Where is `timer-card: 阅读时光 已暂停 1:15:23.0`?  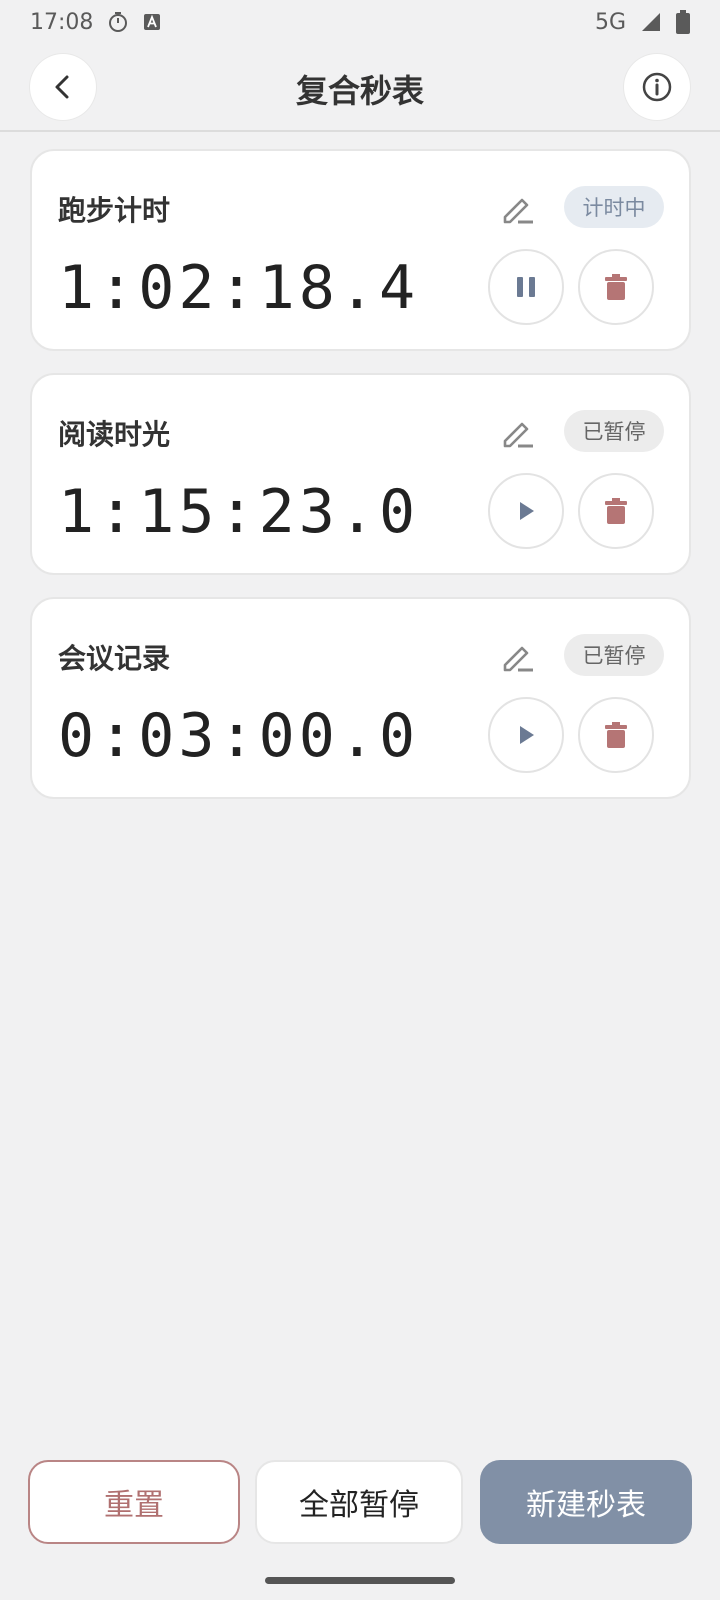 timer-card: 阅读时光 已暂停 1:15:23.0 is located at coordinates (360, 474).